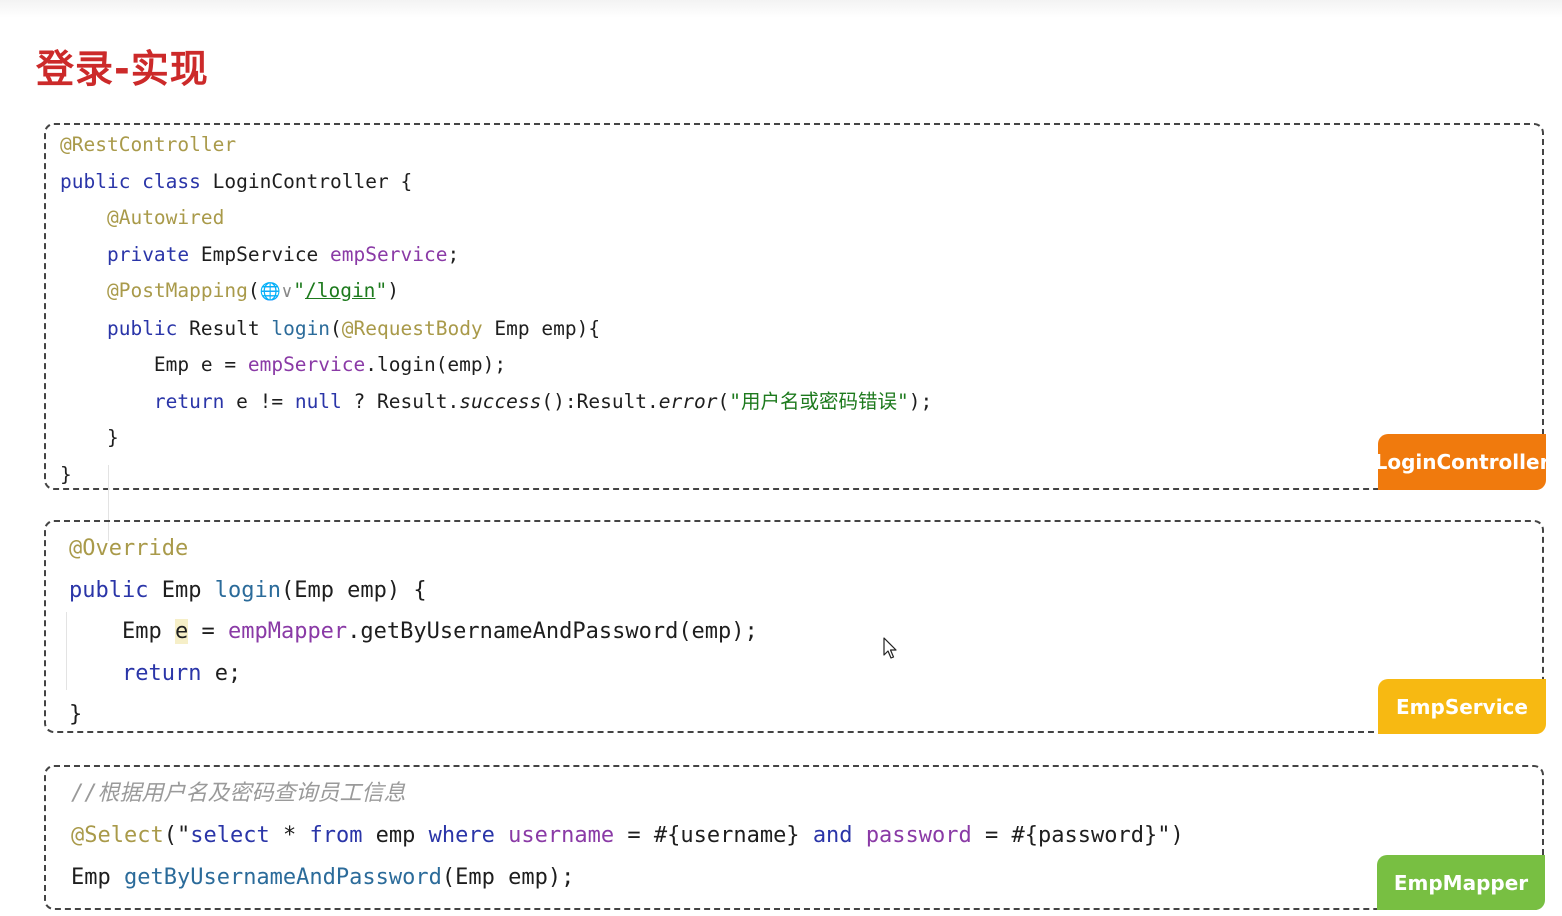  I want to click on code-text: *, so click(289, 835).